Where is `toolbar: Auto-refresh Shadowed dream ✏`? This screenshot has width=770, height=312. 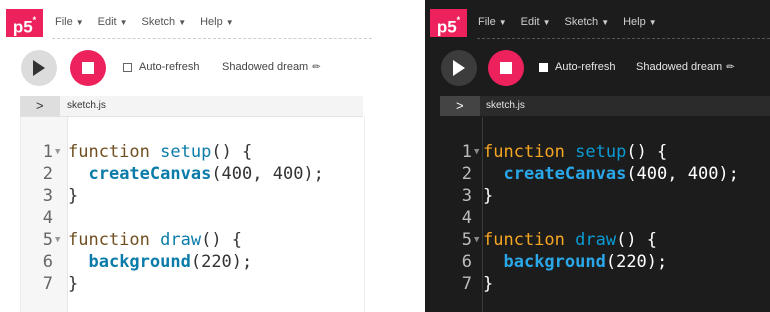
toolbar: Auto-refresh Shadowed dream ✏ is located at coordinates (186, 68).